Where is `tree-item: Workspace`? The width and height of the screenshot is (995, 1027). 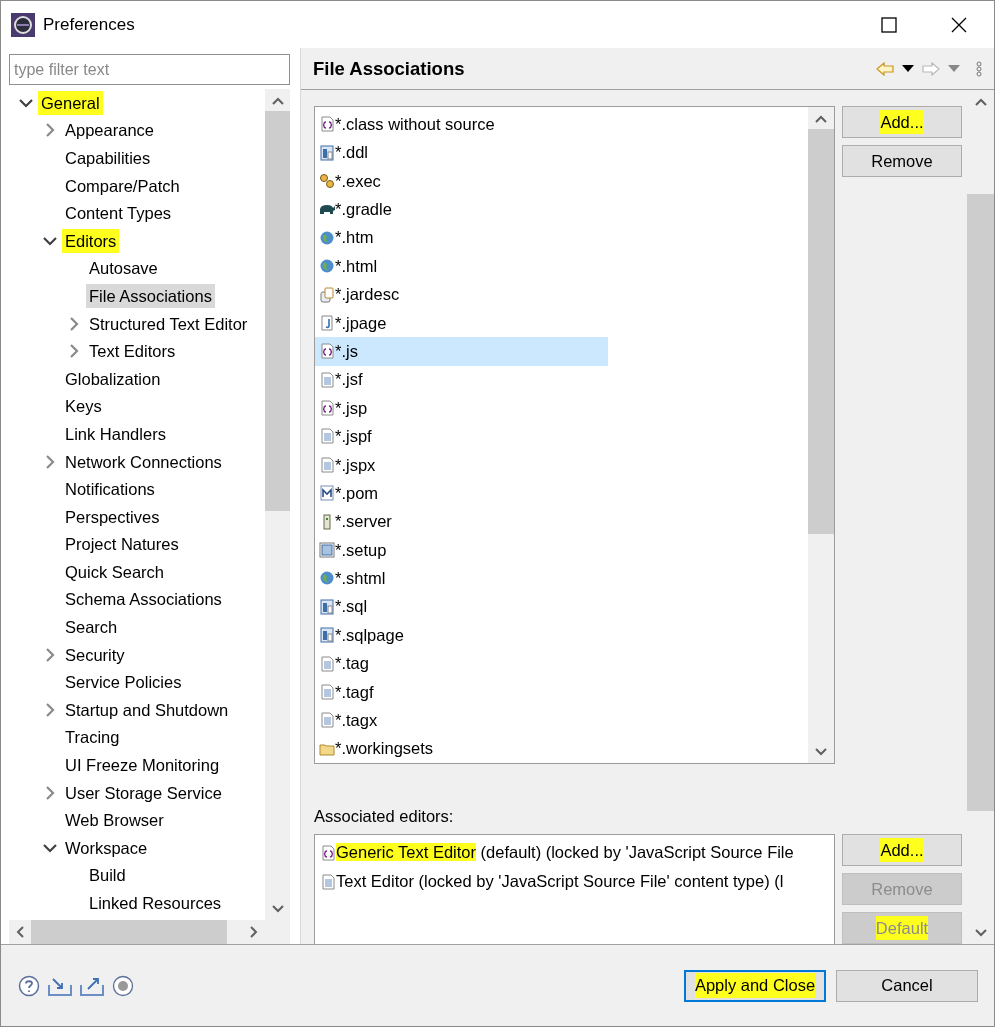
tree-item: Workspace is located at coordinates (106, 847).